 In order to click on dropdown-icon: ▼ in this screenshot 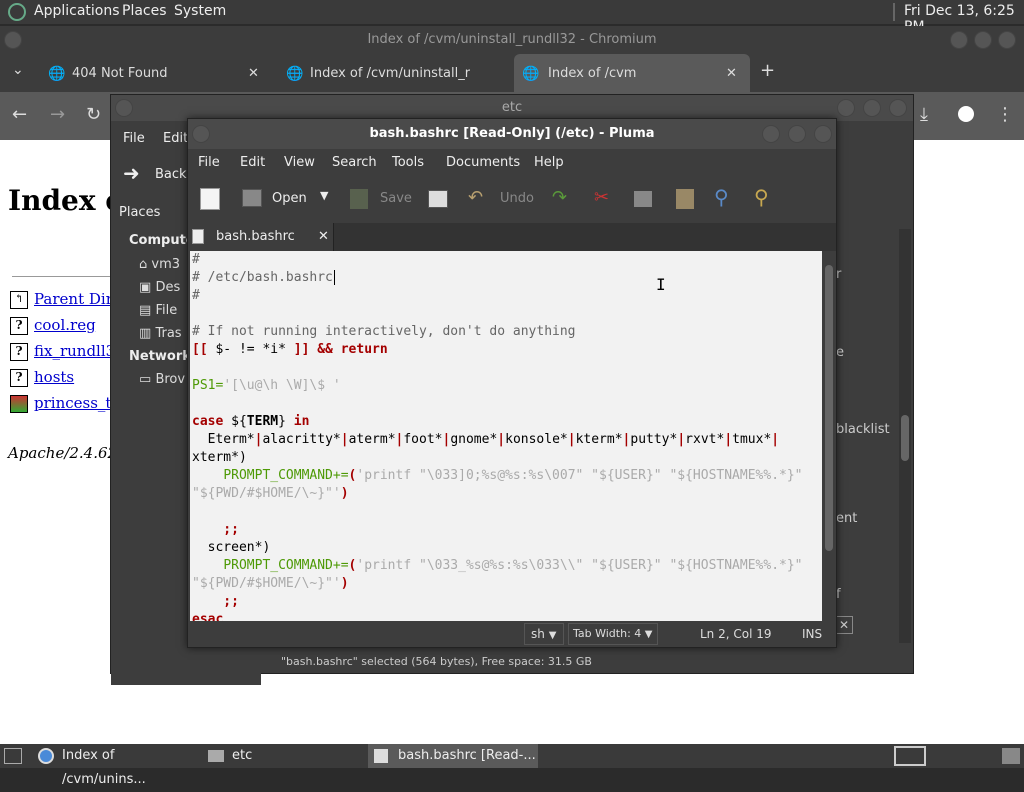, I will do `click(552, 635)`.